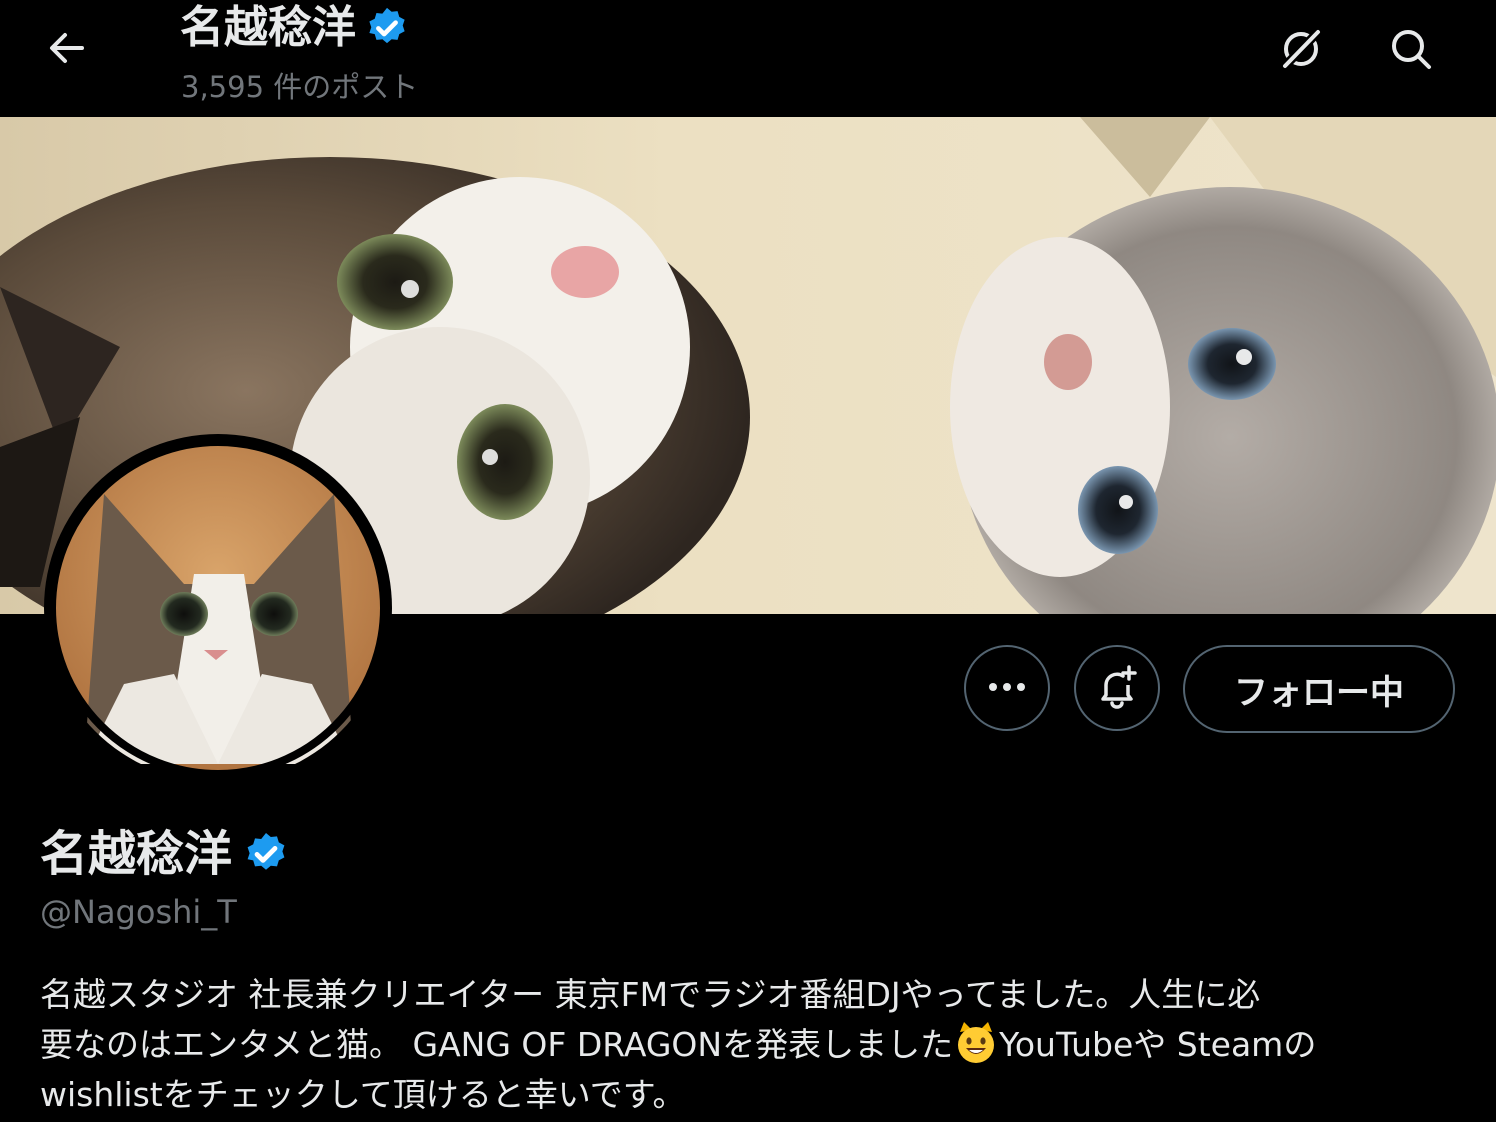  I want to click on header-title: 名越稔洋, so click(295, 28).